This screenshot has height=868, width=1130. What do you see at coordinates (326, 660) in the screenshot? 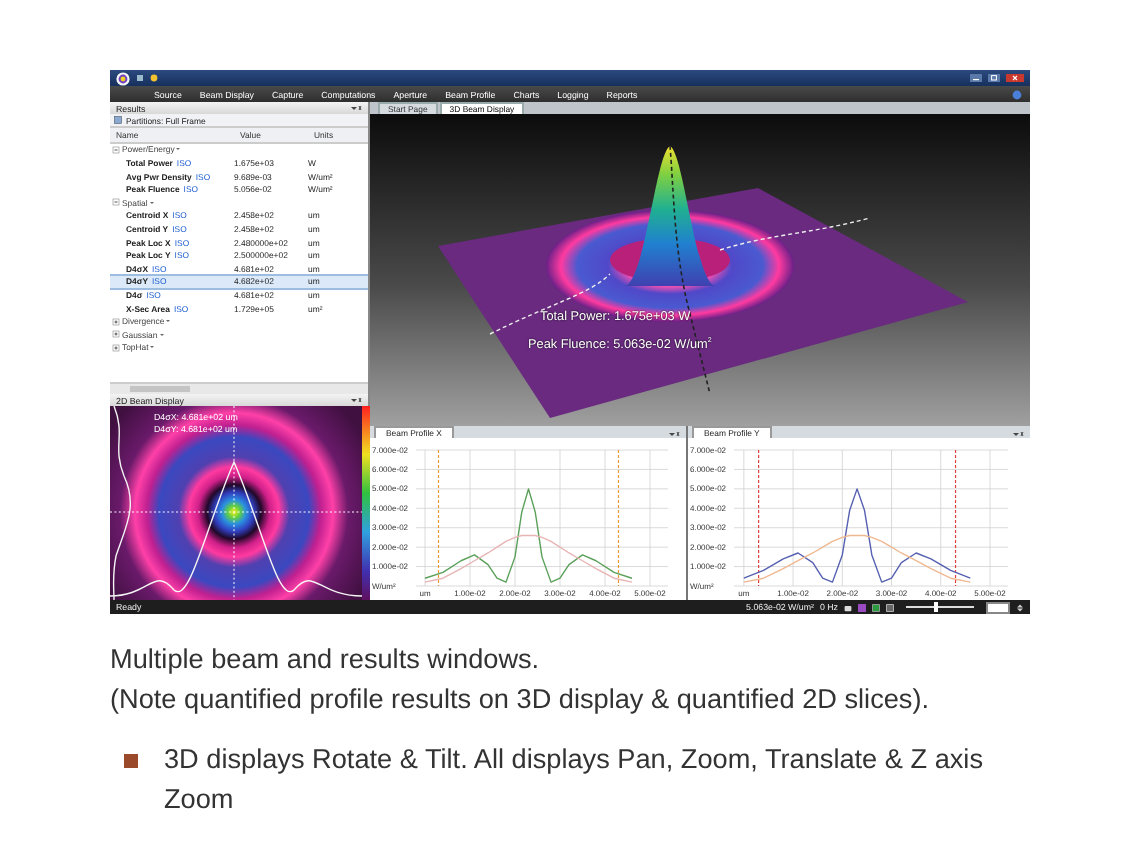
I see `caption-text: Multiple beam and results windows.` at bounding box center [326, 660].